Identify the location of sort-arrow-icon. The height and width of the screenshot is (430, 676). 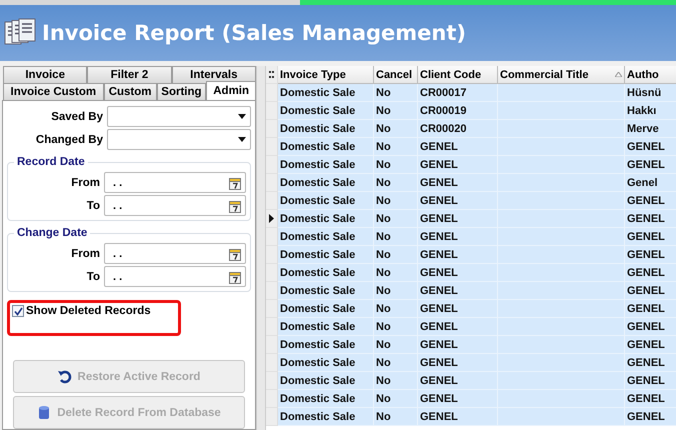
(618, 74).